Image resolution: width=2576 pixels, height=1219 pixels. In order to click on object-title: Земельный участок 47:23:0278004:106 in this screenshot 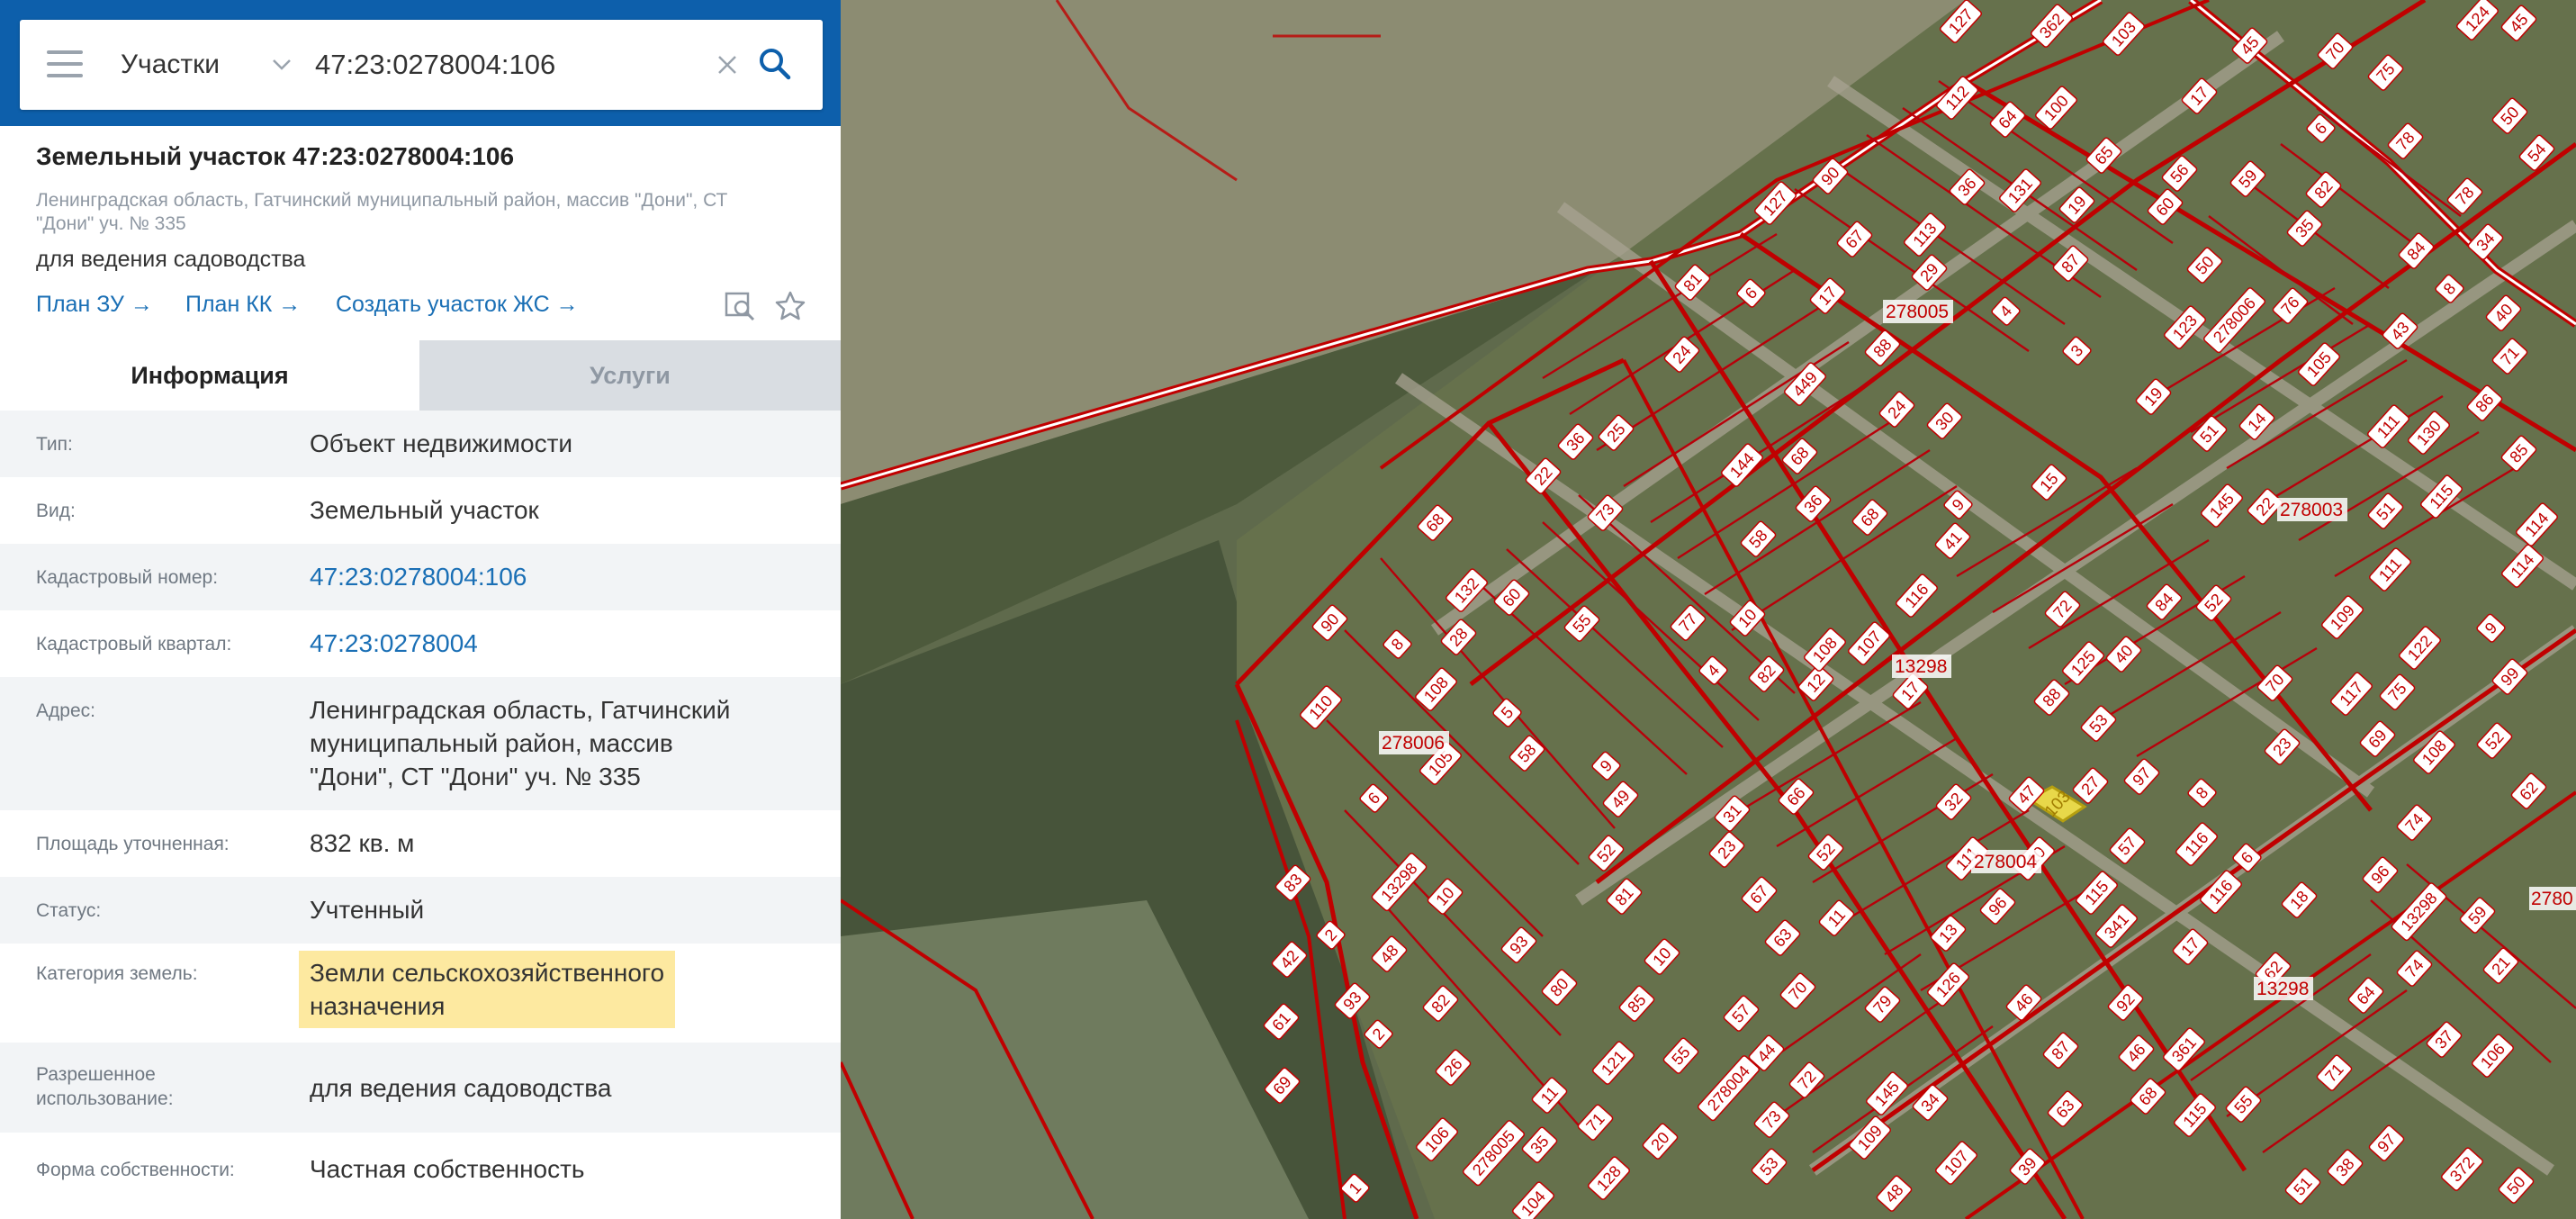, I will do `click(275, 156)`.